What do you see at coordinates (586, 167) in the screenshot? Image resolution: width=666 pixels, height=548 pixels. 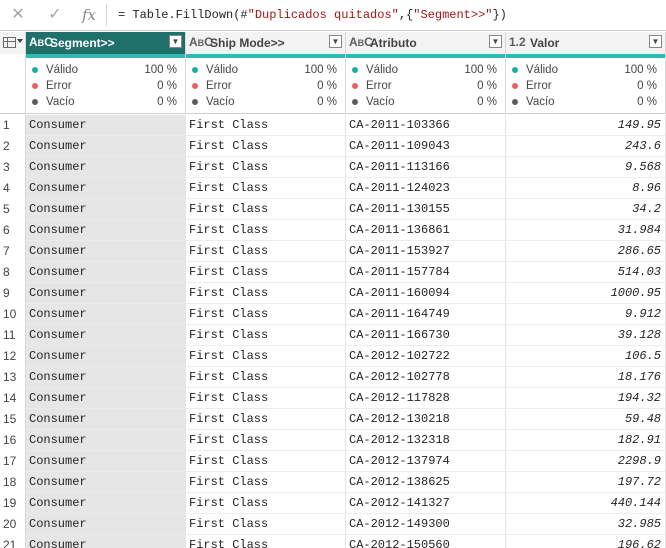 I see `table-cell: 9.568` at bounding box center [586, 167].